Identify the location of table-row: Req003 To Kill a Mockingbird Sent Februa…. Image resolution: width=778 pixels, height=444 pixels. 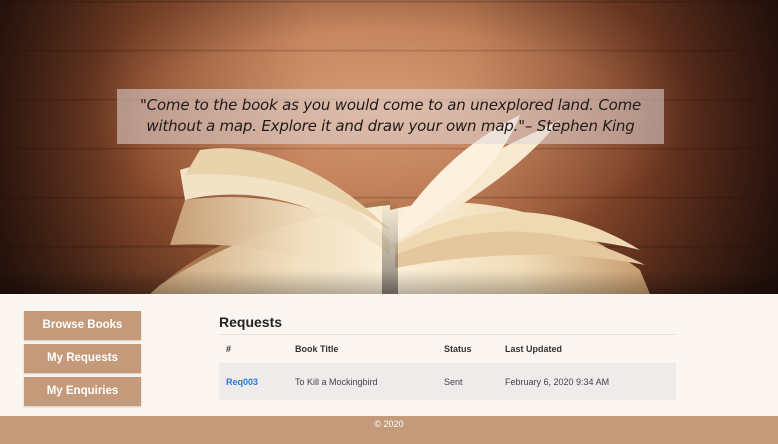
(447, 381).